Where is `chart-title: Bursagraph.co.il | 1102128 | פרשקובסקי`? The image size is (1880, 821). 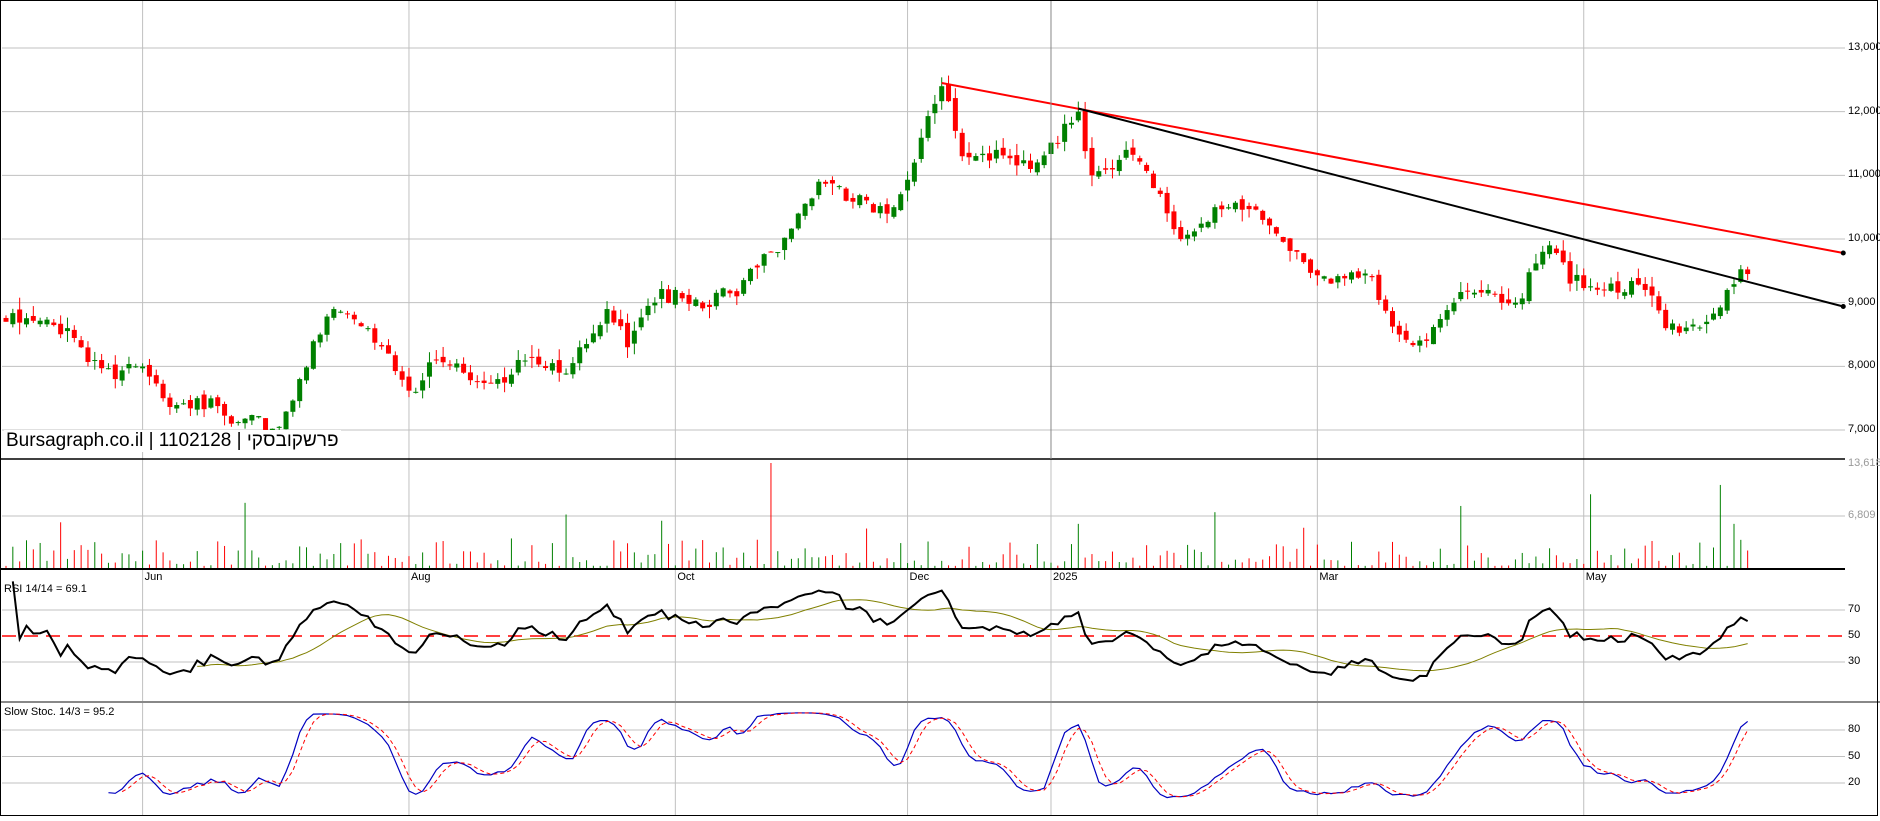 chart-title: Bursagraph.co.il | 1102128 | פרשקובסקי is located at coordinates (172, 441).